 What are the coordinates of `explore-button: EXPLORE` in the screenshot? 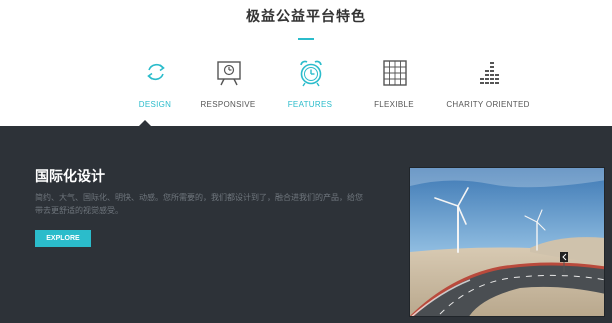 It's located at (63, 238).